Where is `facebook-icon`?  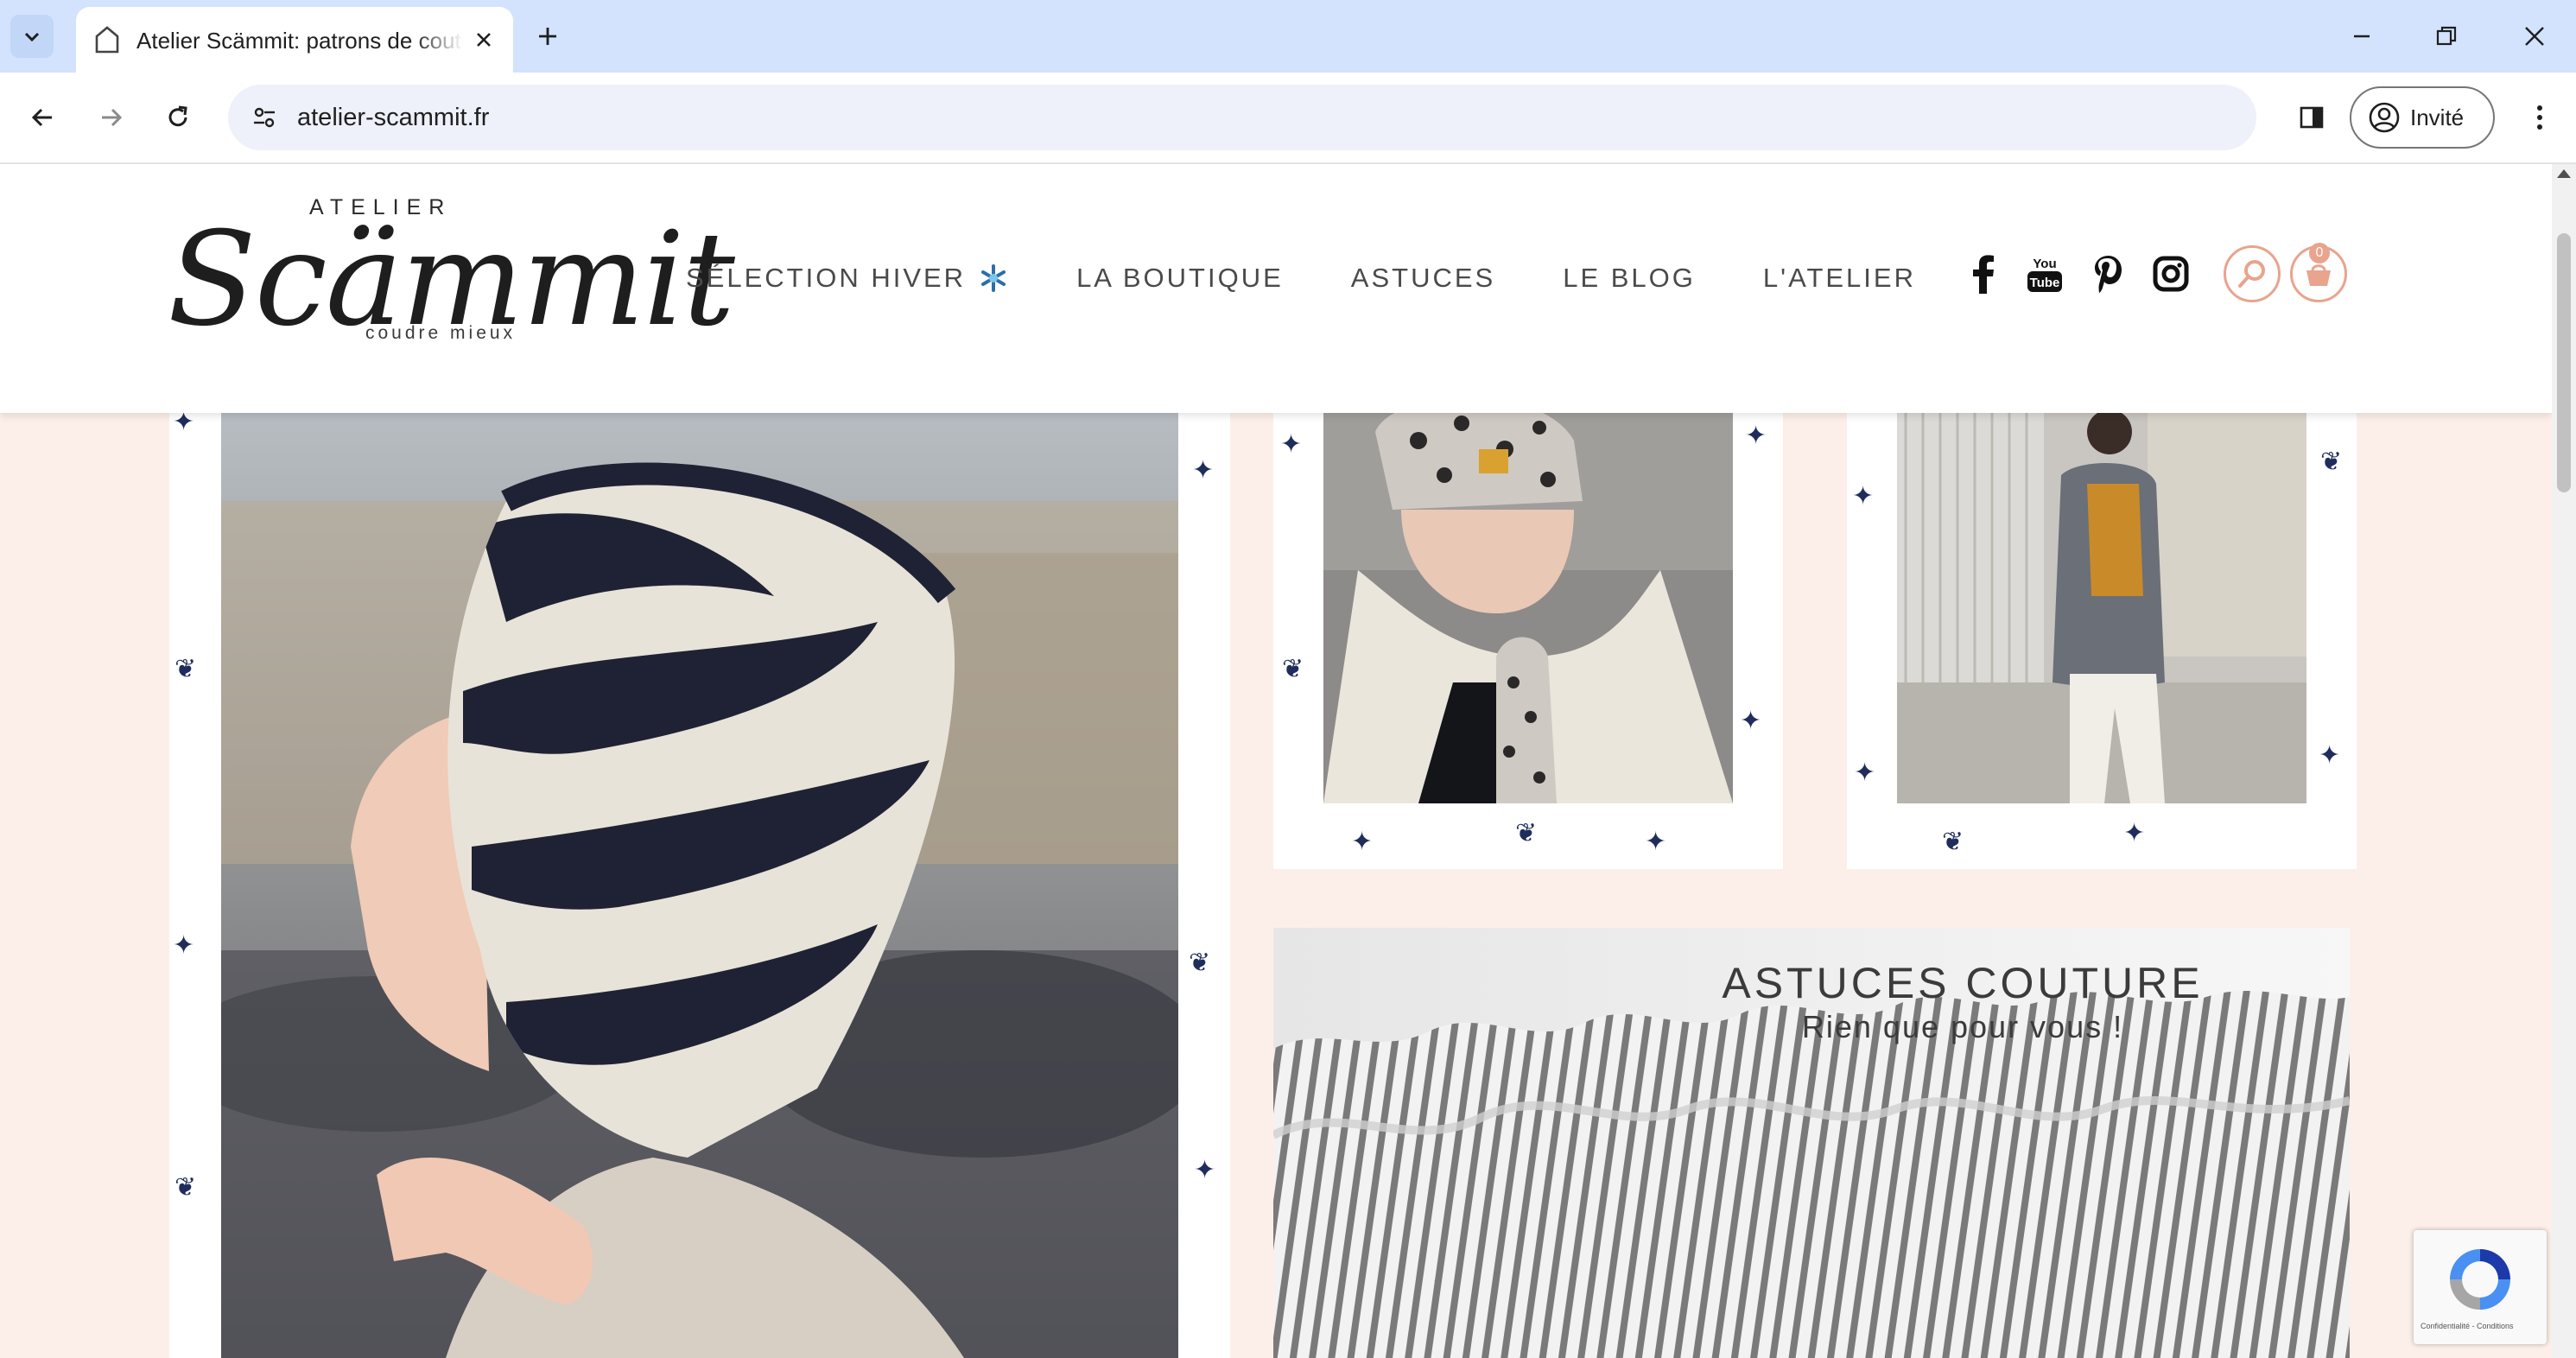
facebook-icon is located at coordinates (1983, 275).